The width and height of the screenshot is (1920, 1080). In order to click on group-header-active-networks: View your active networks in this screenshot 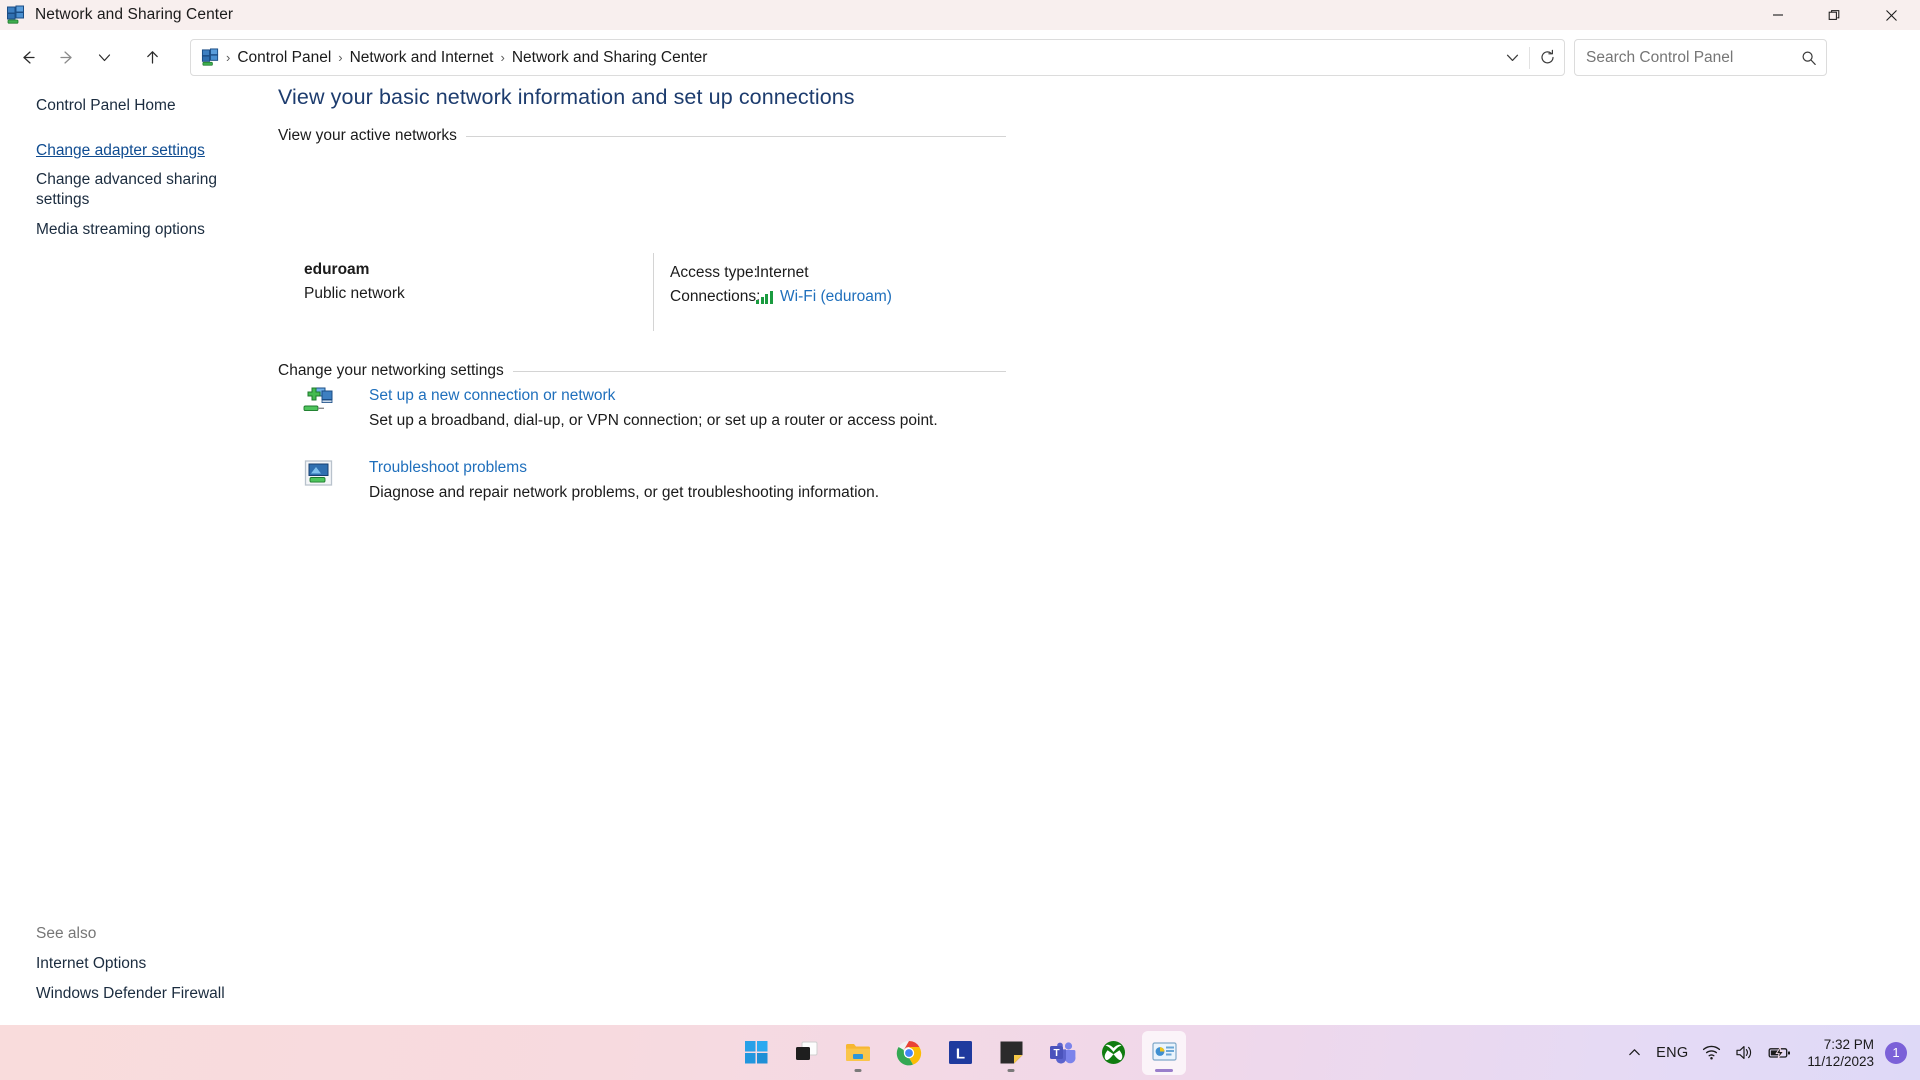, I will do `click(642, 136)`.